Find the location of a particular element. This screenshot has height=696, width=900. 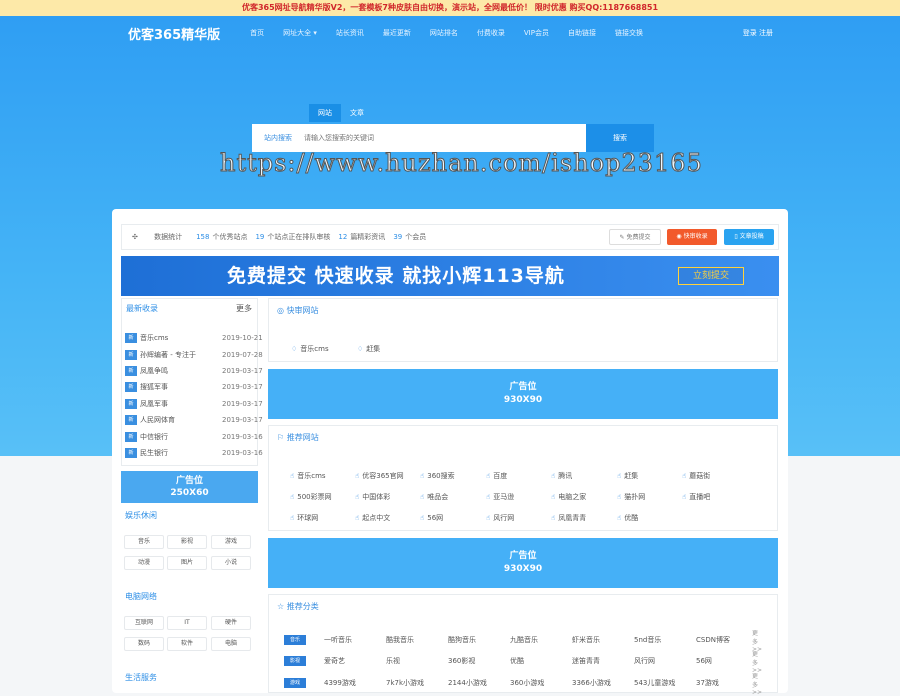

list-item: 新搜狐军事 2019-03-17 is located at coordinates (194, 386).